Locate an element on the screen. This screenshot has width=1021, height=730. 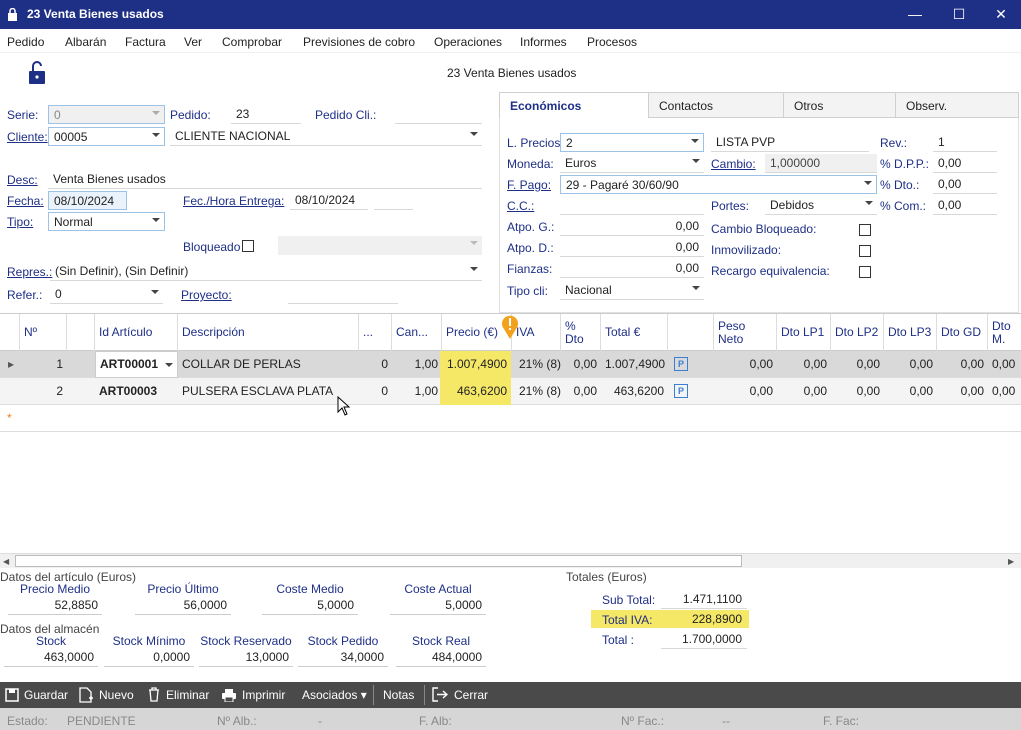
tab-economicos: Económicos is located at coordinates (574, 105).